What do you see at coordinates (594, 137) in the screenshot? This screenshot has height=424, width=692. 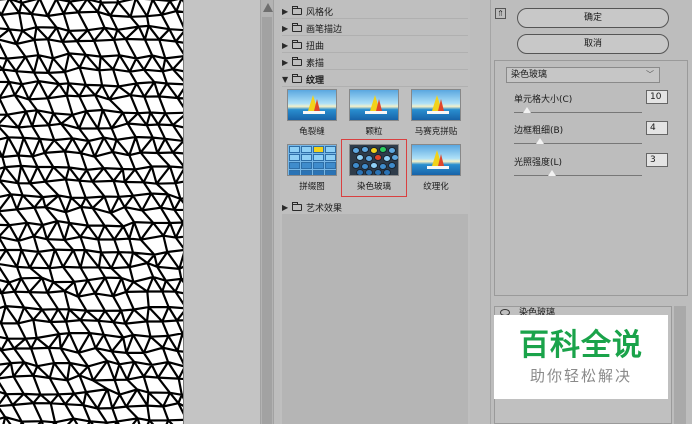 I see `param-border-thickness: 边框粗细(B) 4` at bounding box center [594, 137].